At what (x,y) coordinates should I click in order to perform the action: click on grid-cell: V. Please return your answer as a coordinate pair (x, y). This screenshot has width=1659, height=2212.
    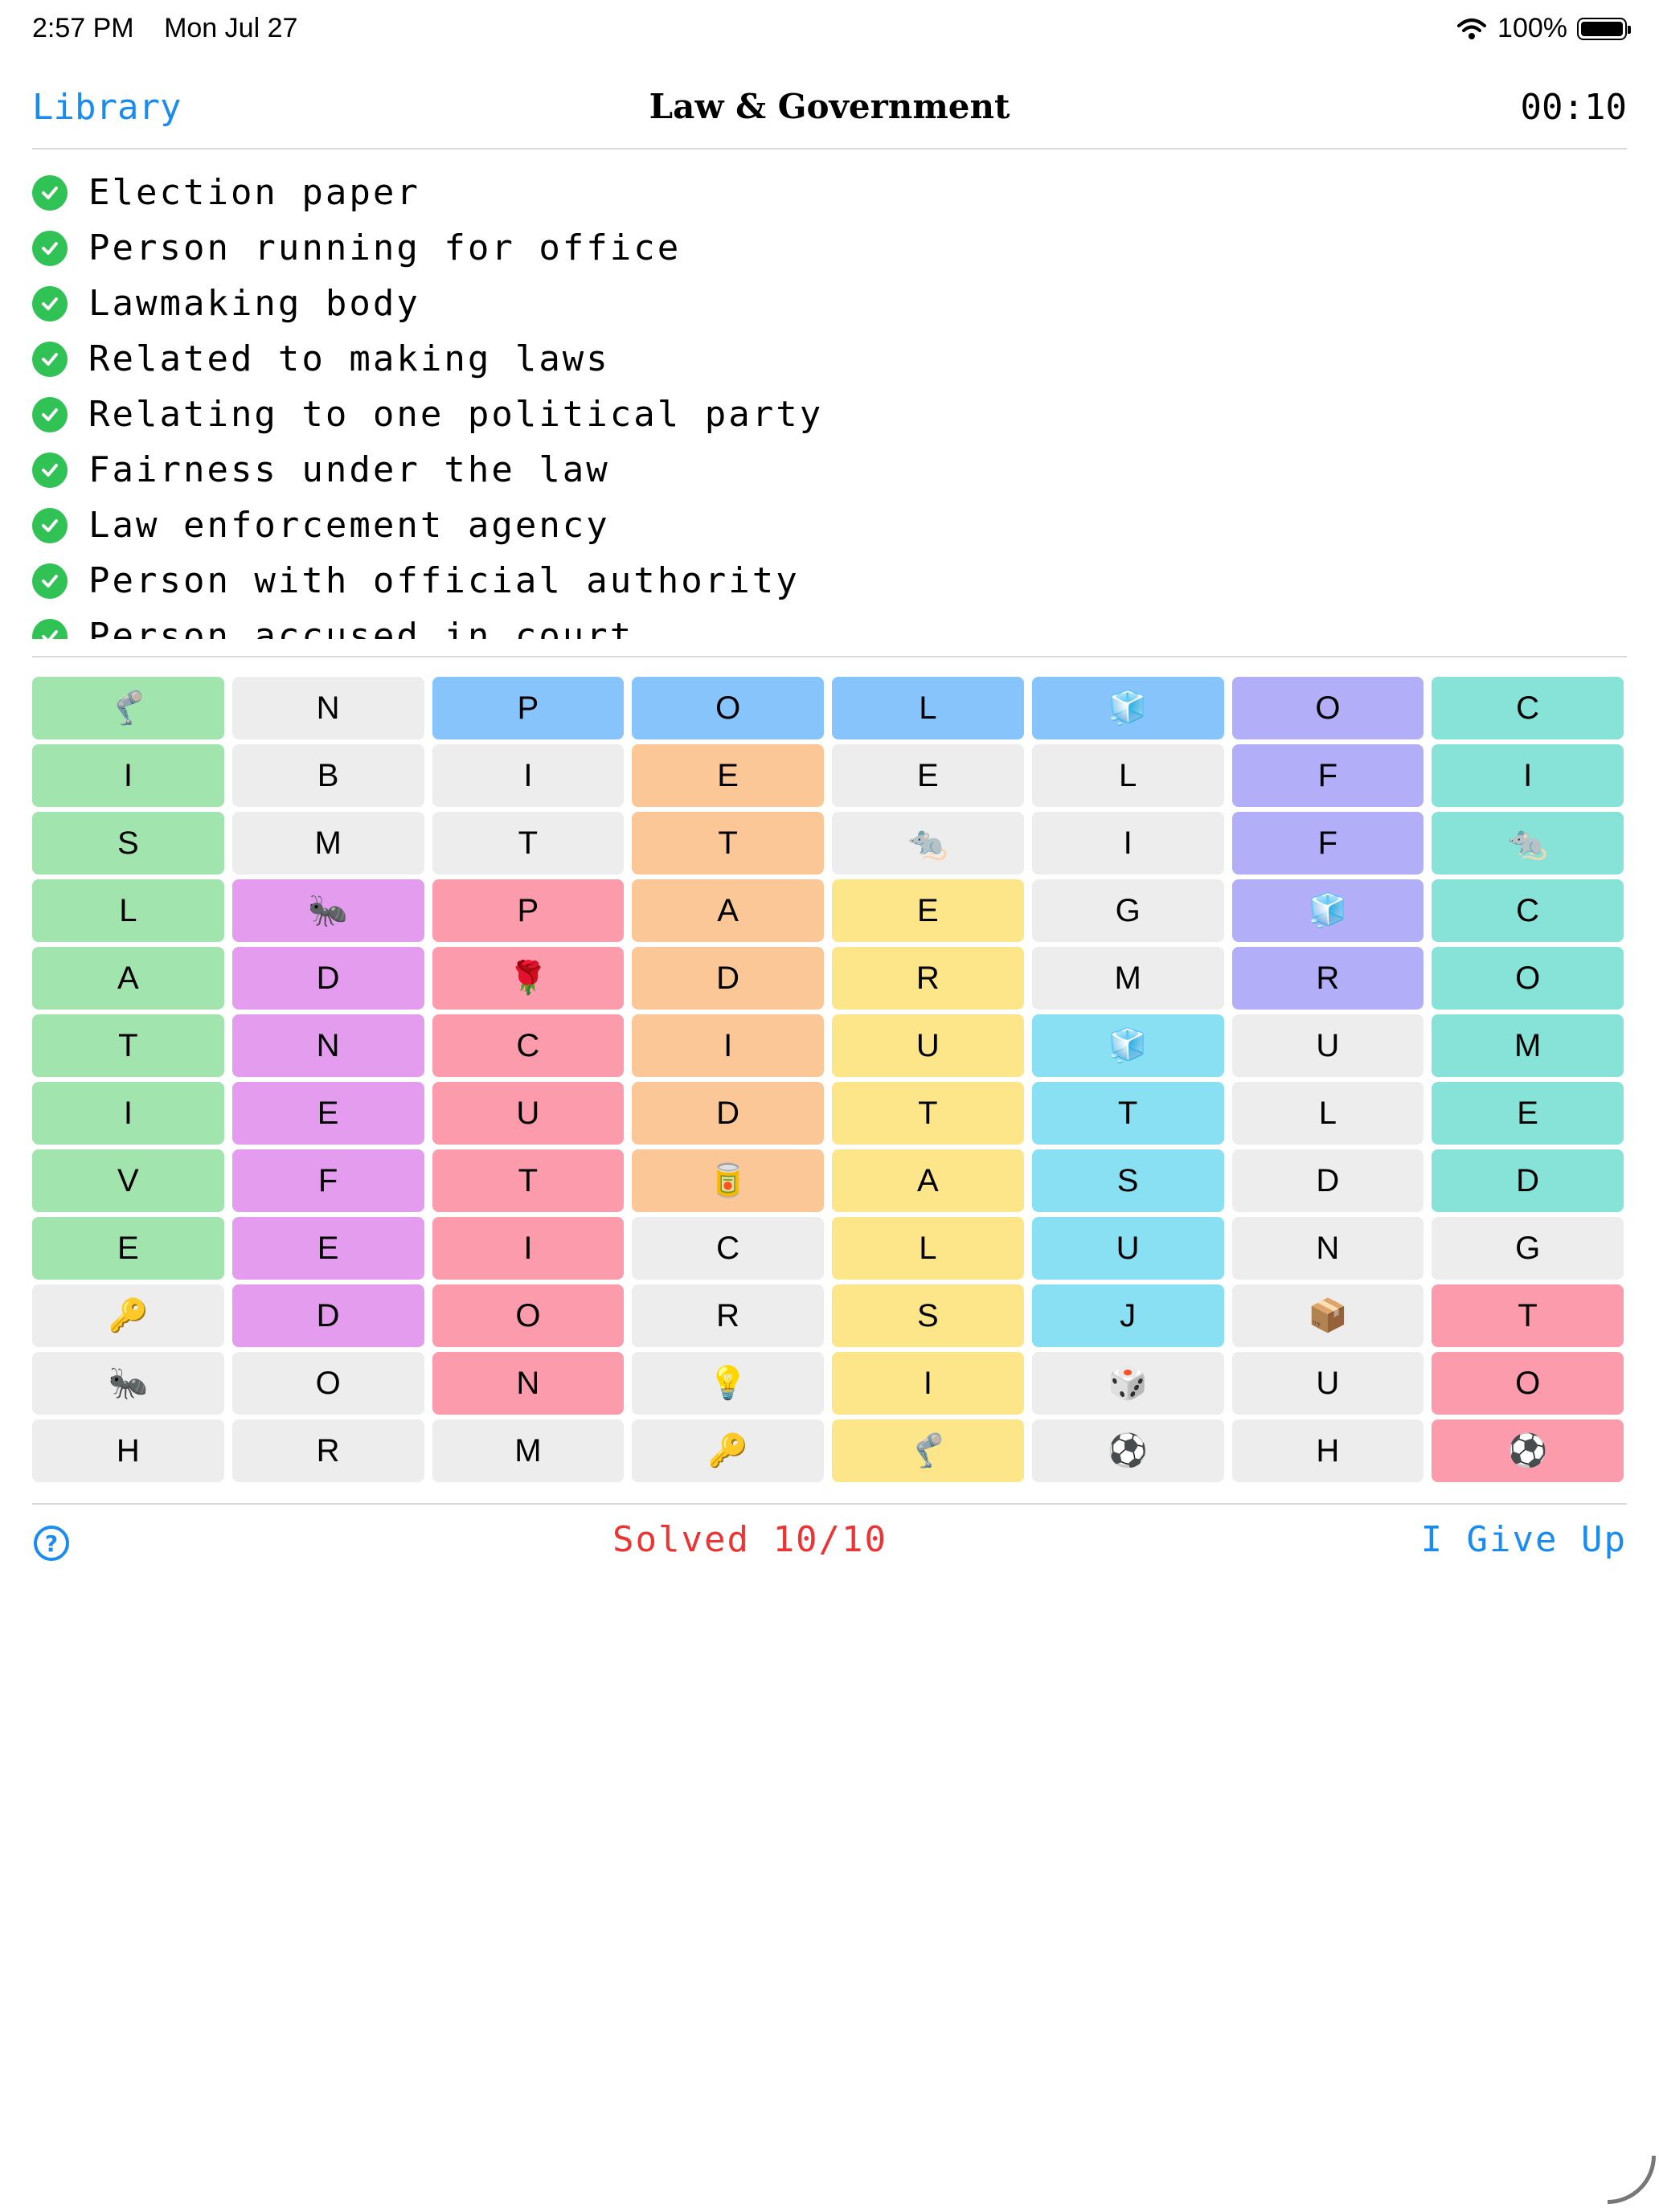
    Looking at the image, I should click on (128, 1180).